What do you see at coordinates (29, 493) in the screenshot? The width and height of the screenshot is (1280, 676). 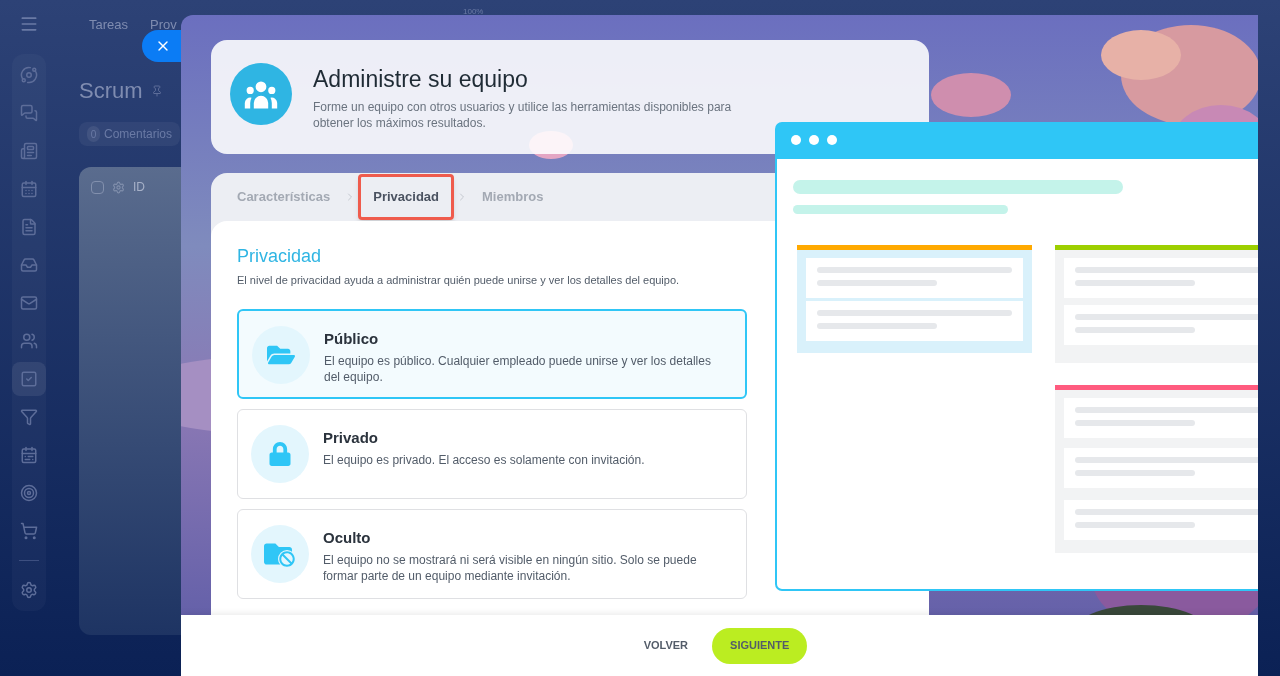 I see `target-icon` at bounding box center [29, 493].